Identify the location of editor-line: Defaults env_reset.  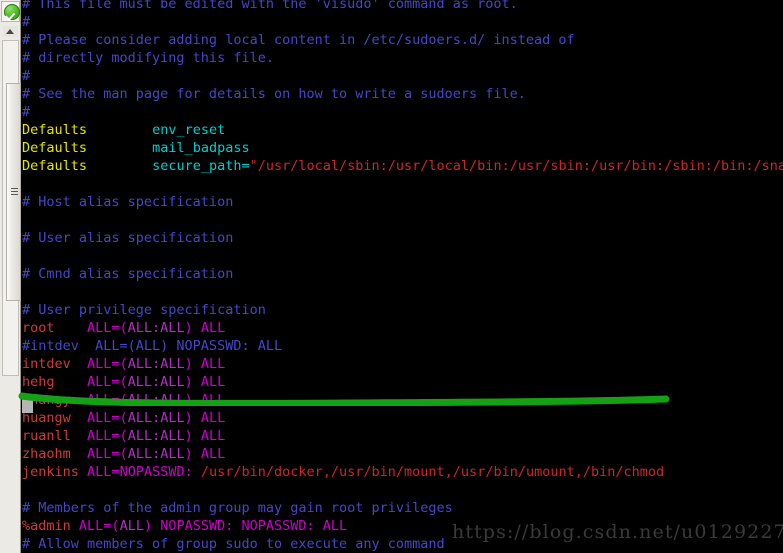
(123, 130).